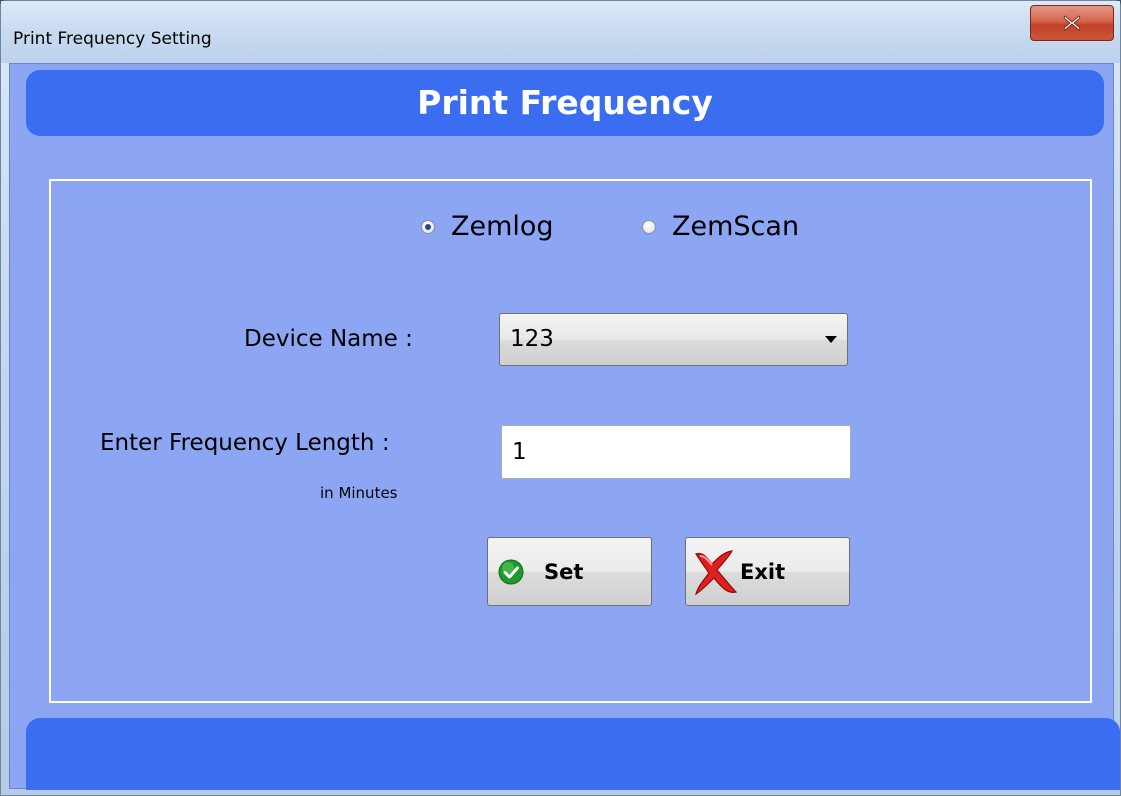 Image resolution: width=1121 pixels, height=796 pixels. I want to click on radio-zemlog: Zemlog, so click(487, 226).